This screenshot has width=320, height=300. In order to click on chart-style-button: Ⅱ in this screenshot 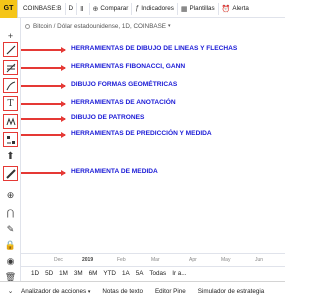, I will do `click(82, 9)`.